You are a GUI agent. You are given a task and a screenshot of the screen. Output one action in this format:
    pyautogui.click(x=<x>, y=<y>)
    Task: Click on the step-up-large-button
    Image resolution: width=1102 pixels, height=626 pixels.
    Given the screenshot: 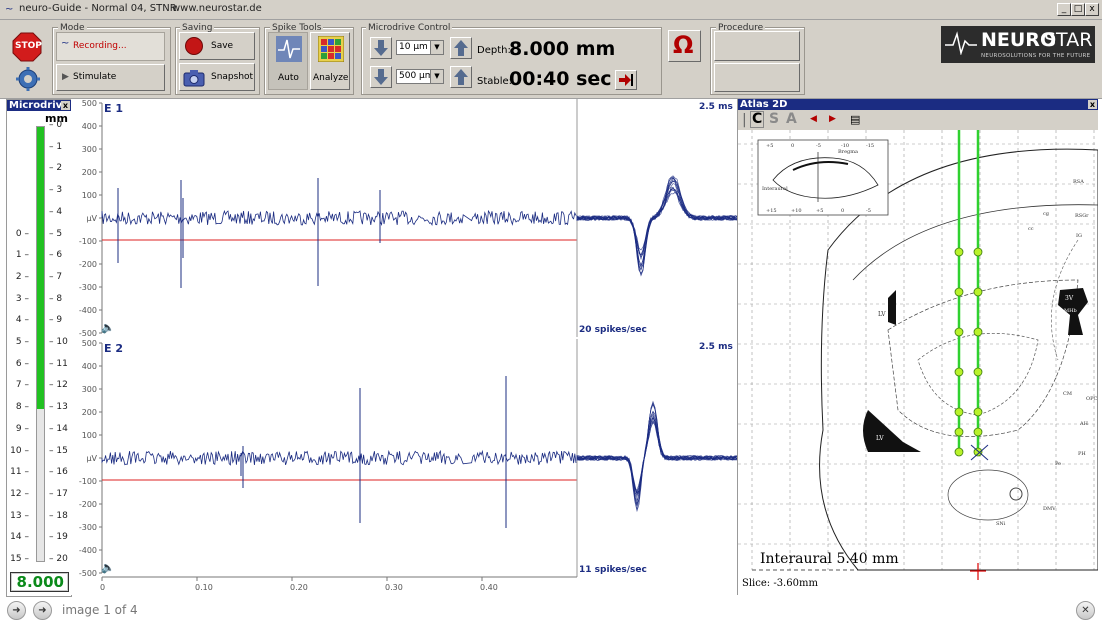 What is the action you would take?
    pyautogui.click(x=461, y=77)
    